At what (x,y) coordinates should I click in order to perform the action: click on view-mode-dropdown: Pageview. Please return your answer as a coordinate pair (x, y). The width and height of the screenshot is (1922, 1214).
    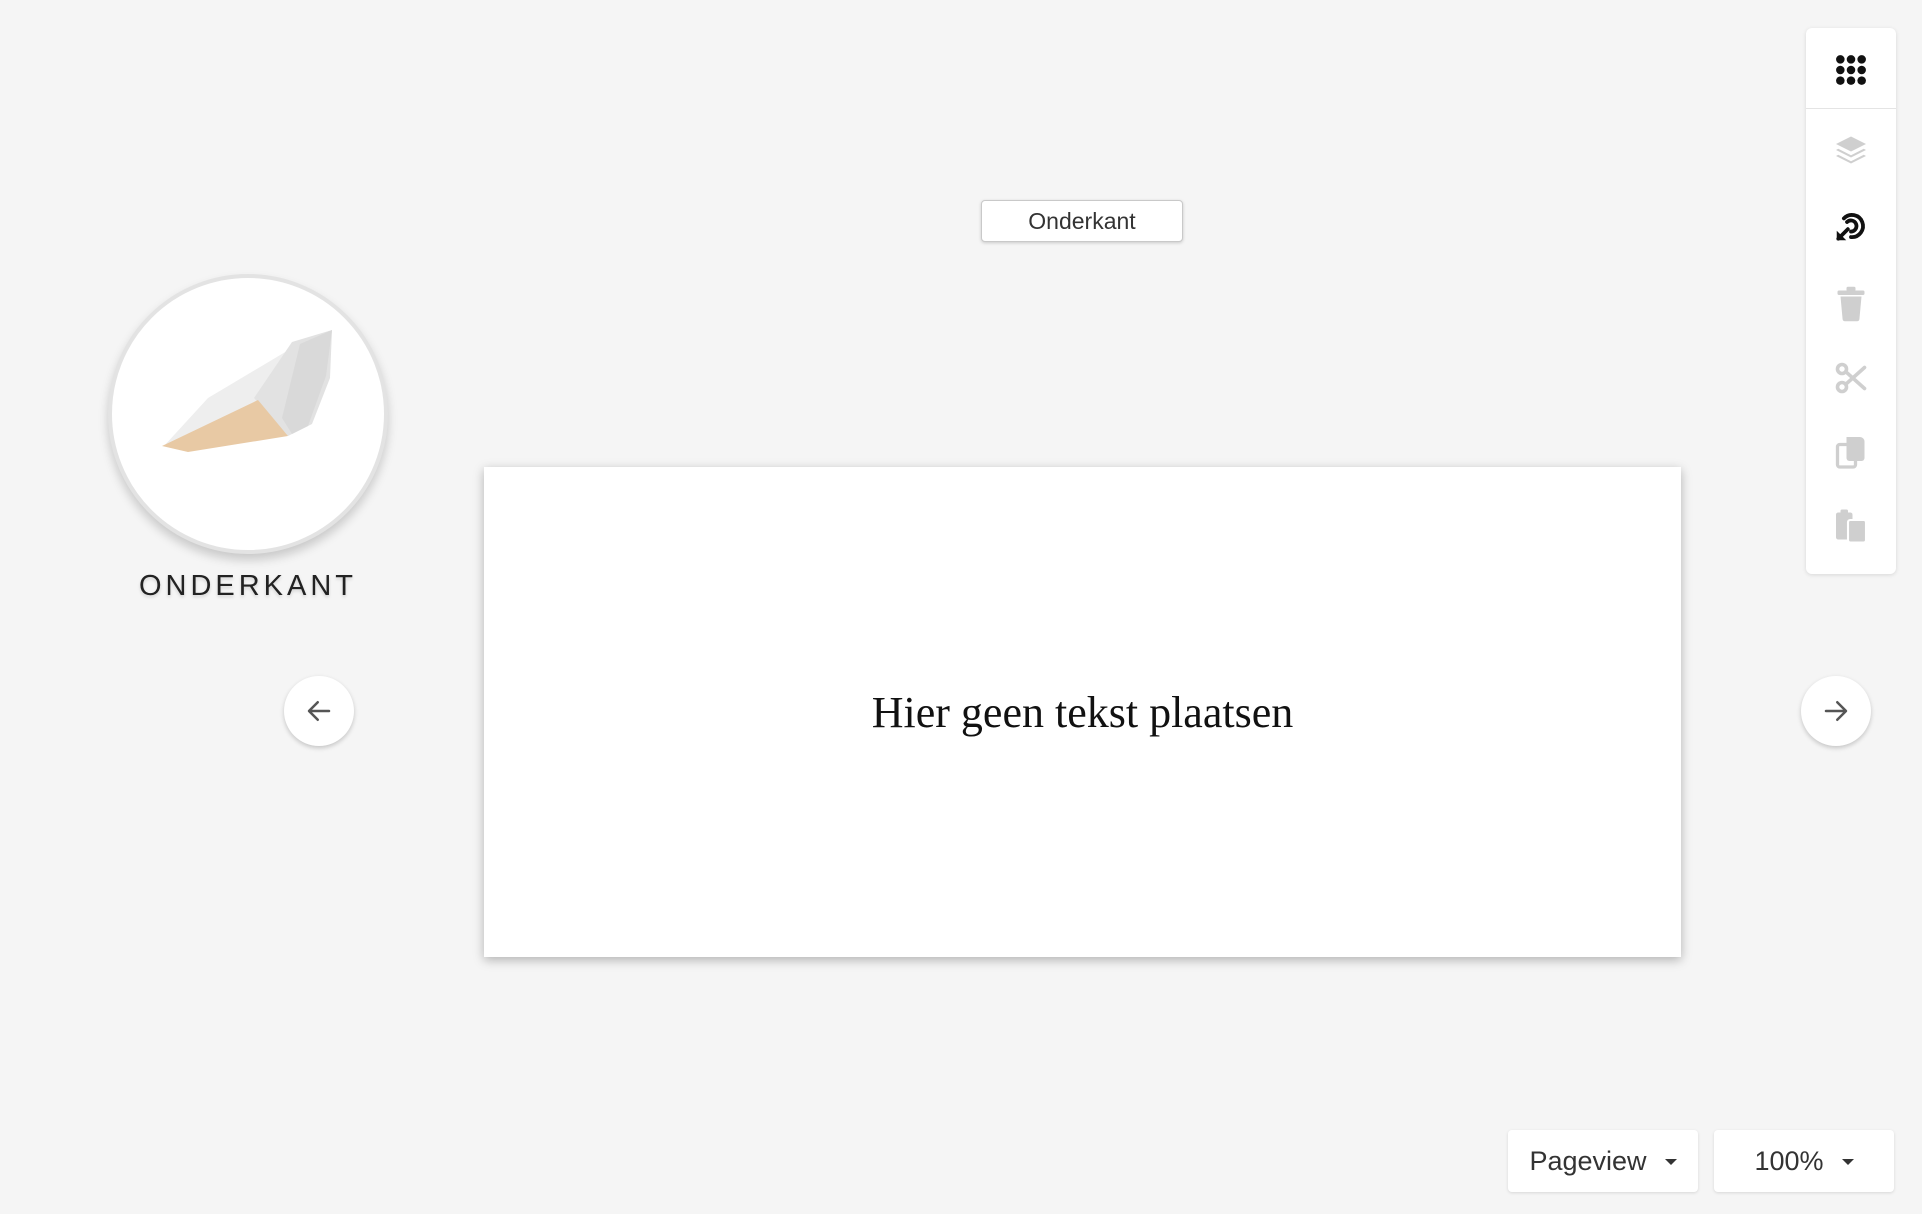
    Looking at the image, I should click on (1603, 1161).